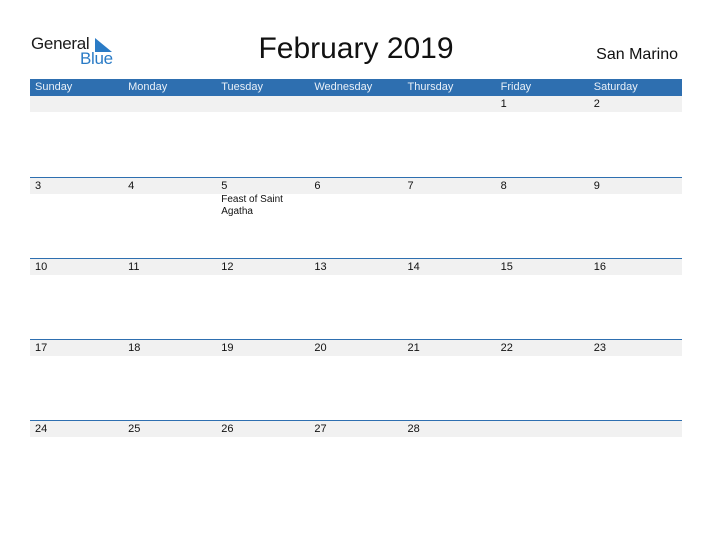  What do you see at coordinates (41, 267) in the screenshot?
I see `day-number: 10` at bounding box center [41, 267].